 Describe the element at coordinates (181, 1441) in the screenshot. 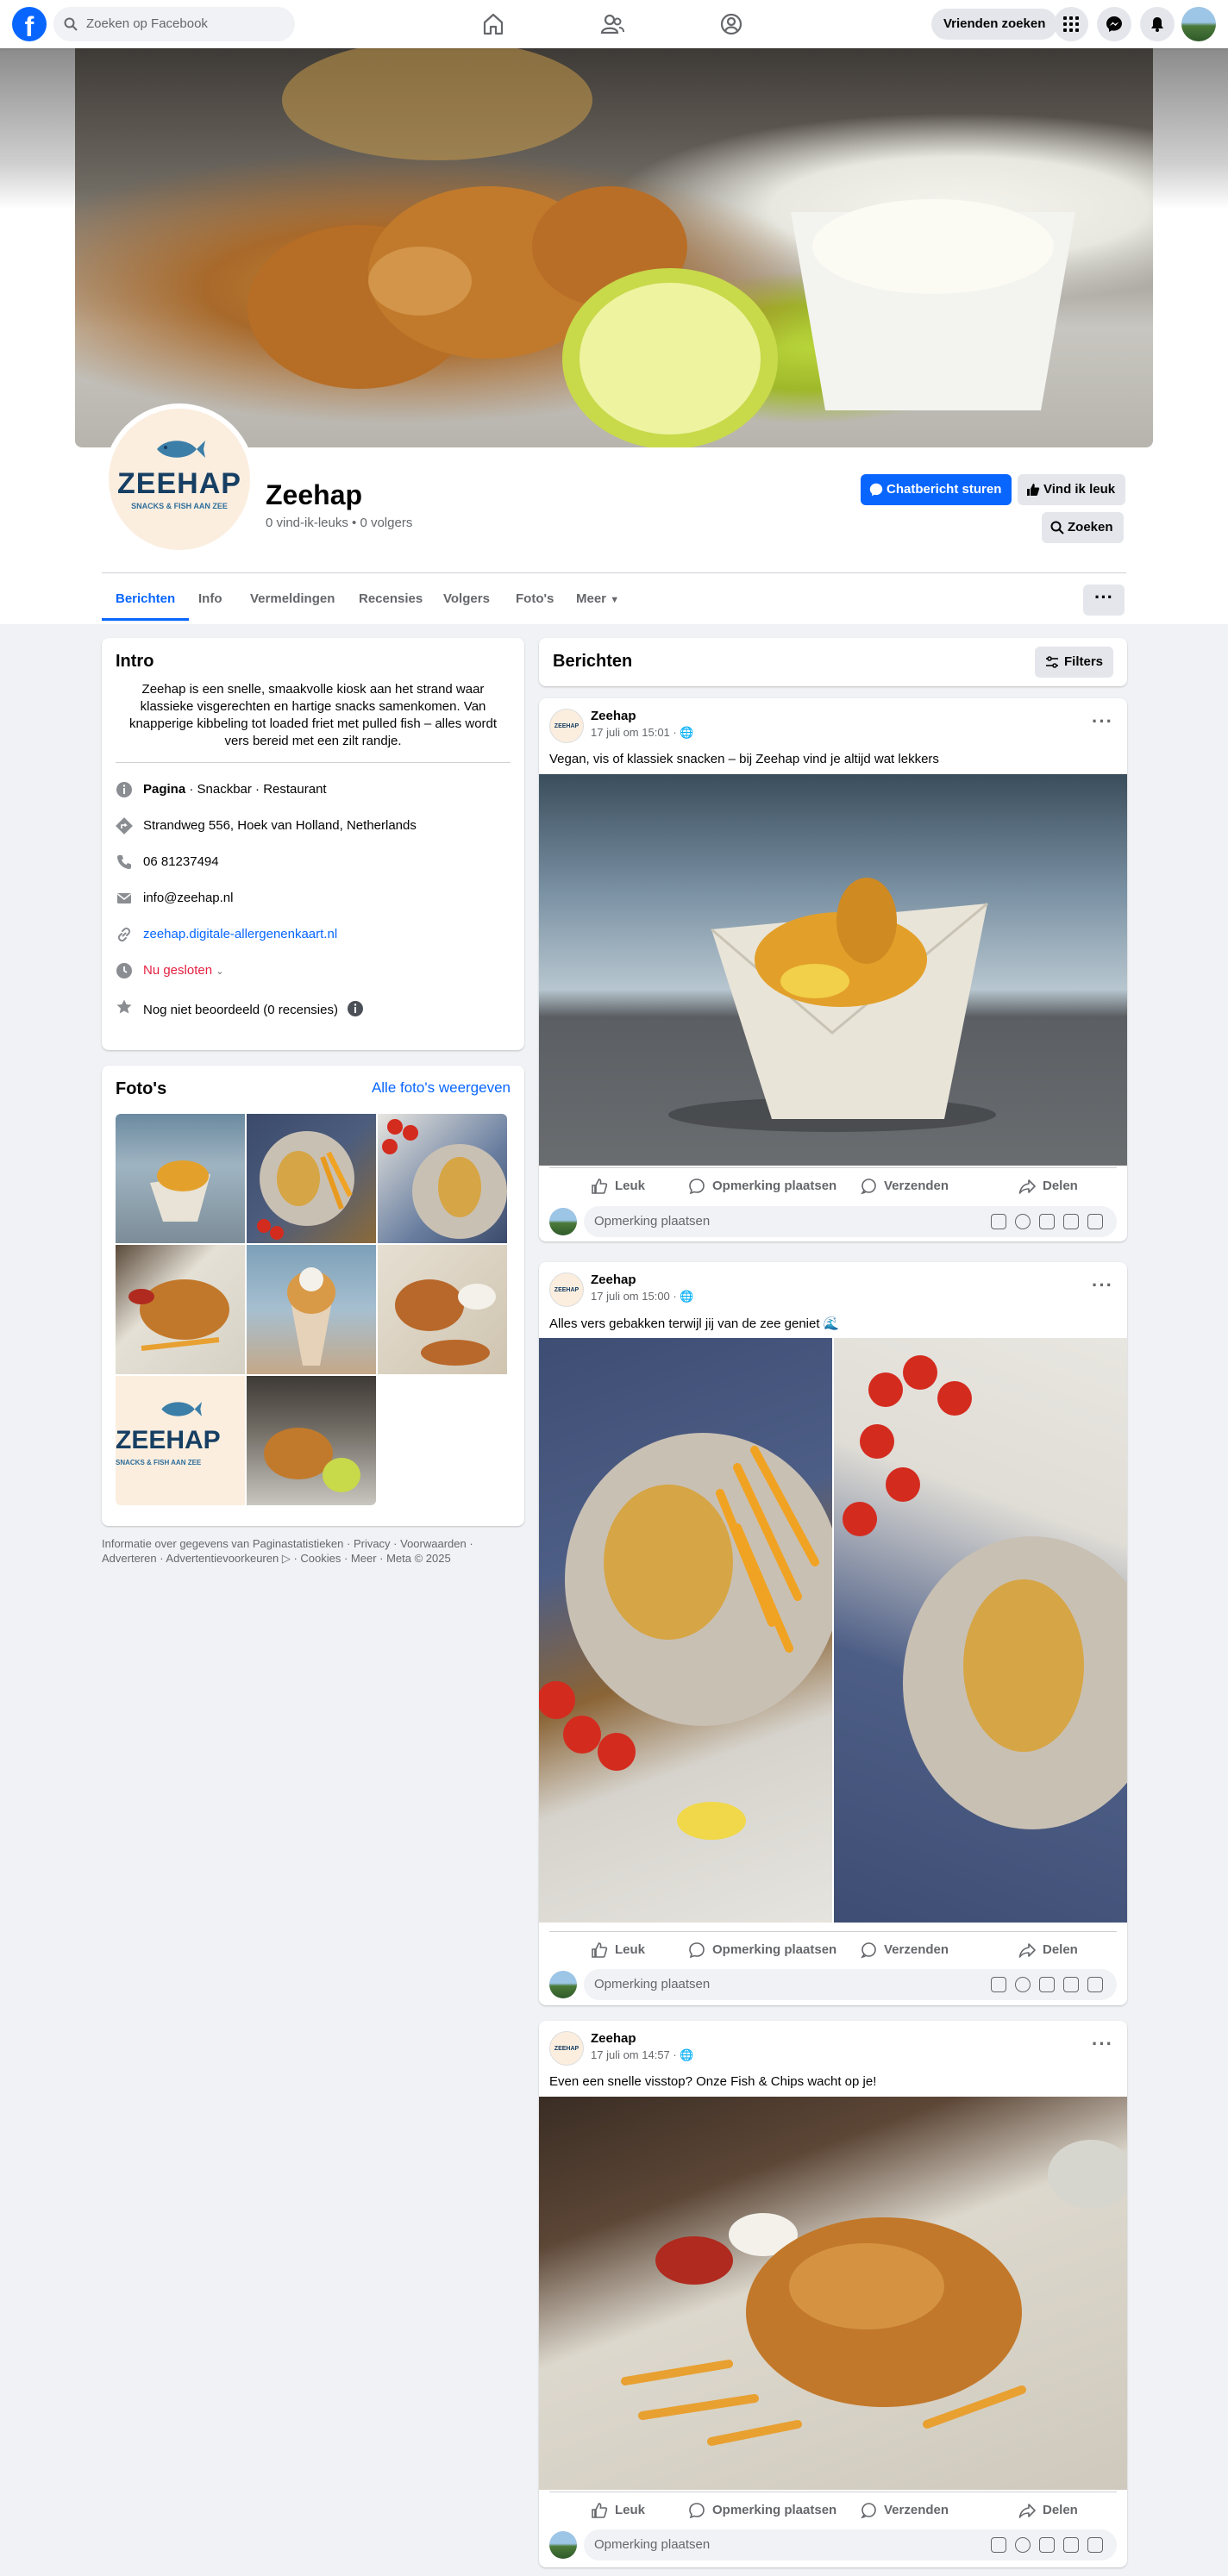

I see `photo-thumbnail: ZEEHAP SNACKS & FISH AAN ZEE` at that location.